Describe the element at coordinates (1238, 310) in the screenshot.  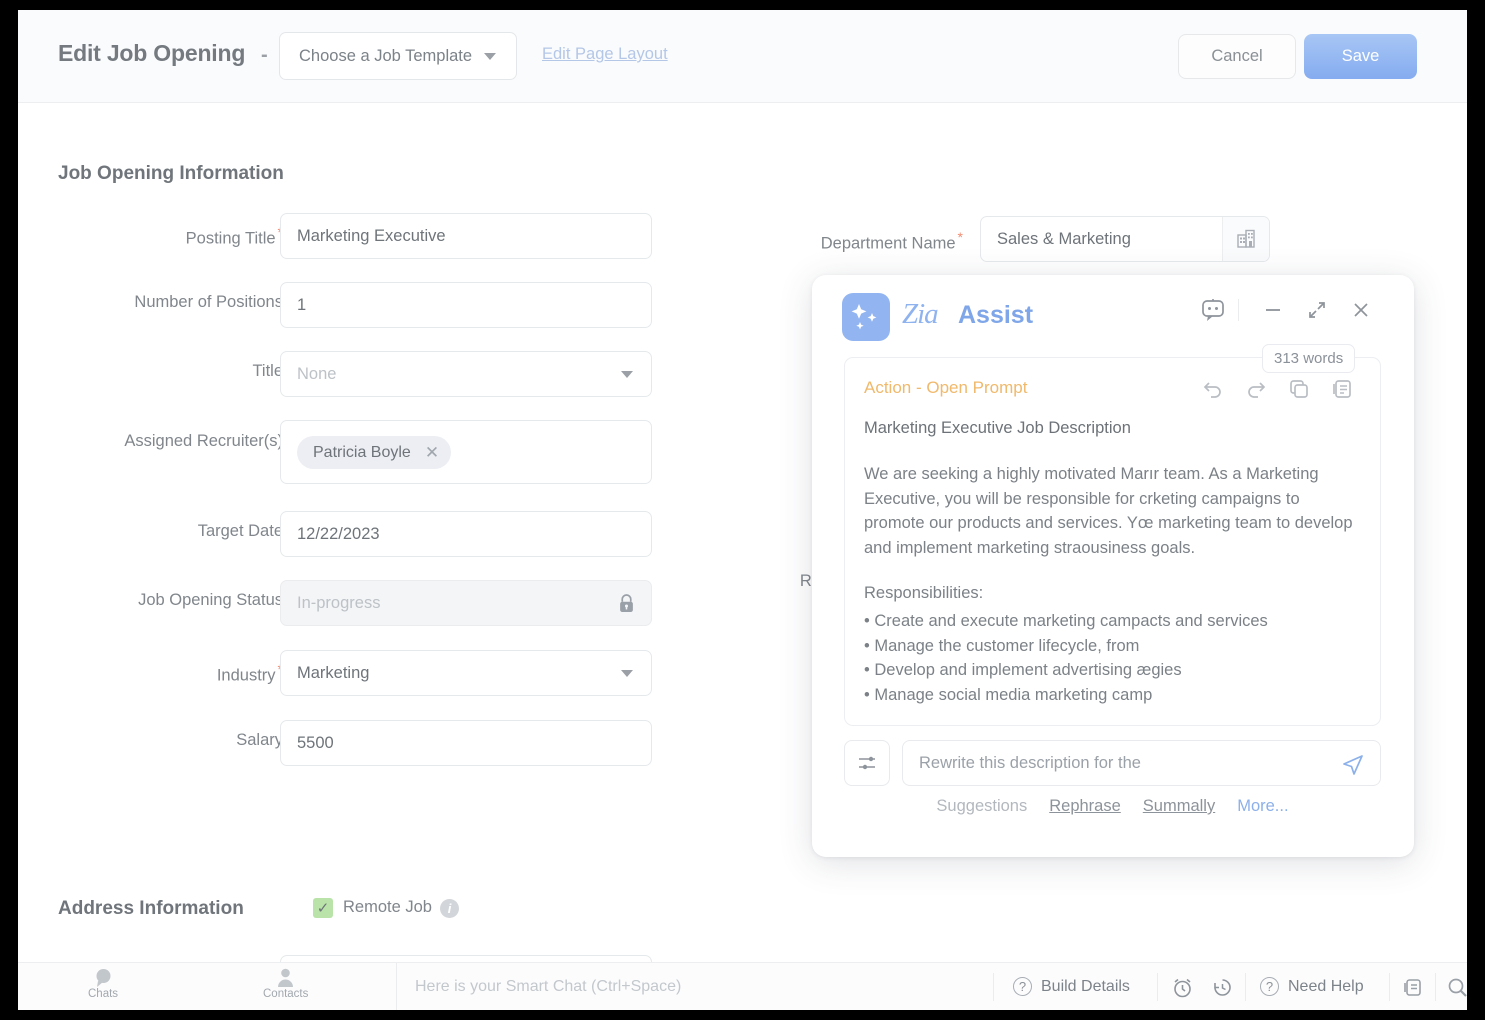
I see `header-divider` at that location.